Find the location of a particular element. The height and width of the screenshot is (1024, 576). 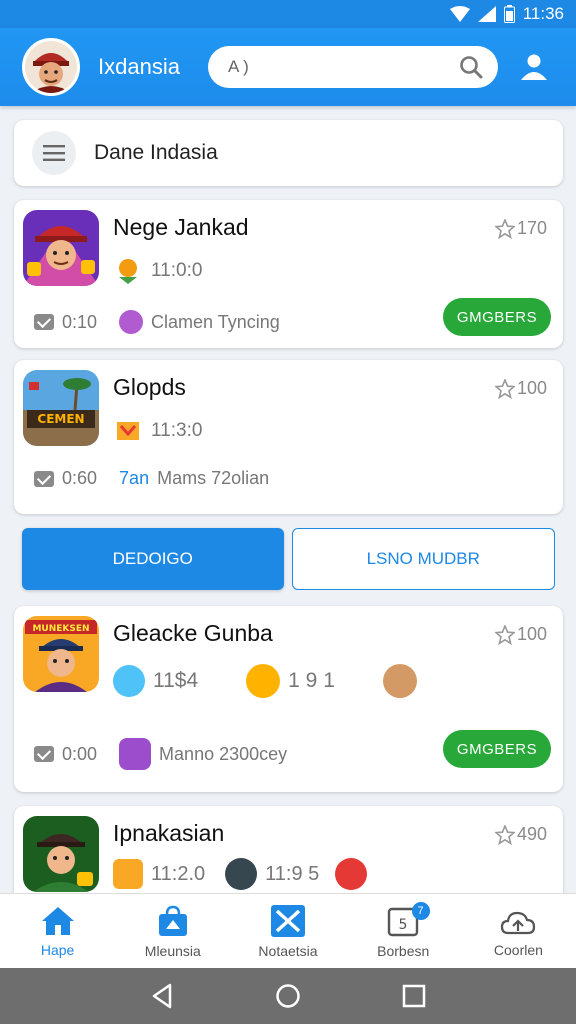

battery-icon is located at coordinates (509, 14).